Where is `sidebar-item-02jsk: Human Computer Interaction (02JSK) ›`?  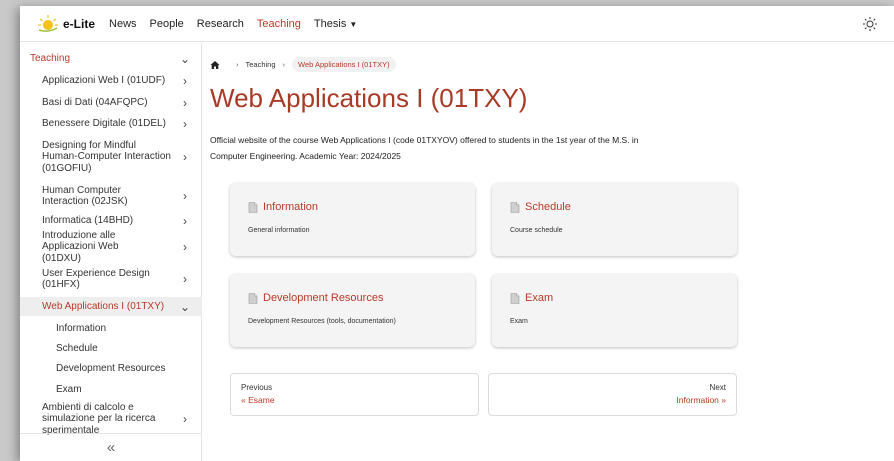 sidebar-item-02jsk: Human Computer Interaction (02JSK) › is located at coordinates (111, 196).